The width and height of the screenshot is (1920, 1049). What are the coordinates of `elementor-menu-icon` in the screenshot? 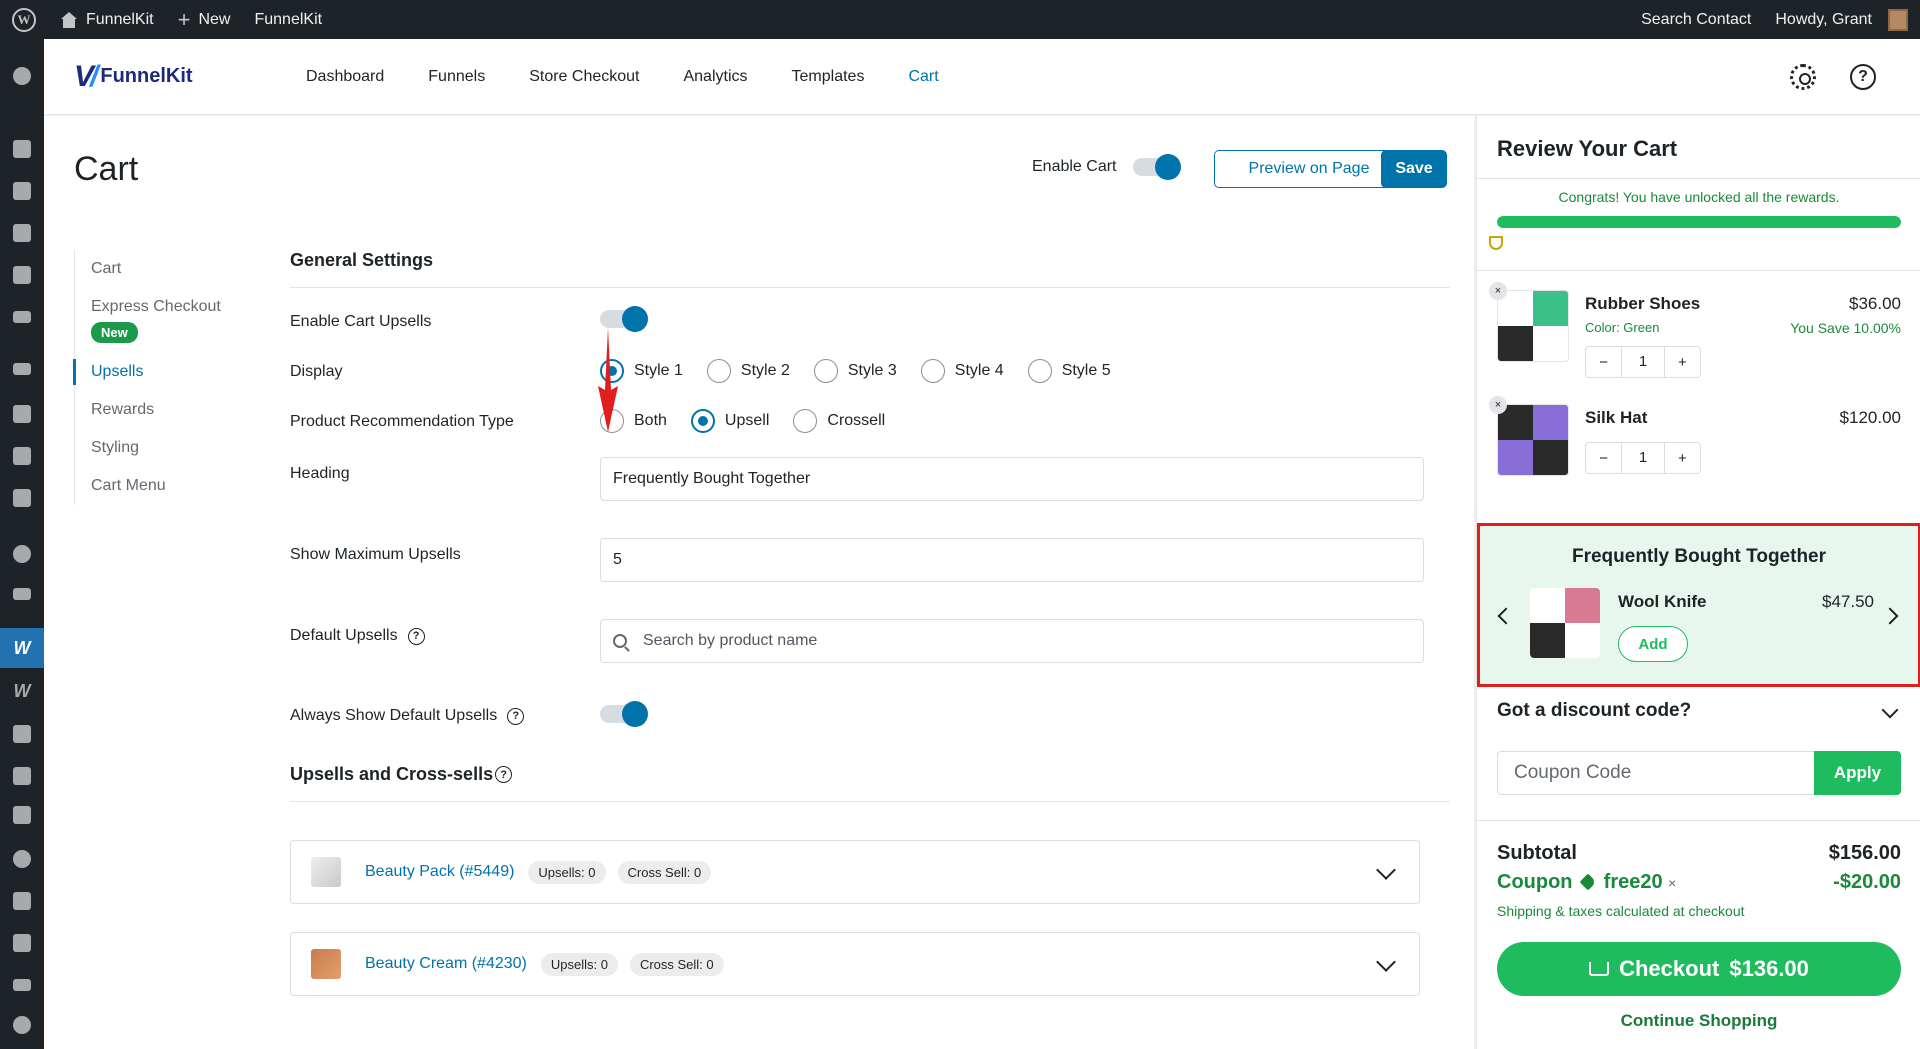 It's located at (22, 554).